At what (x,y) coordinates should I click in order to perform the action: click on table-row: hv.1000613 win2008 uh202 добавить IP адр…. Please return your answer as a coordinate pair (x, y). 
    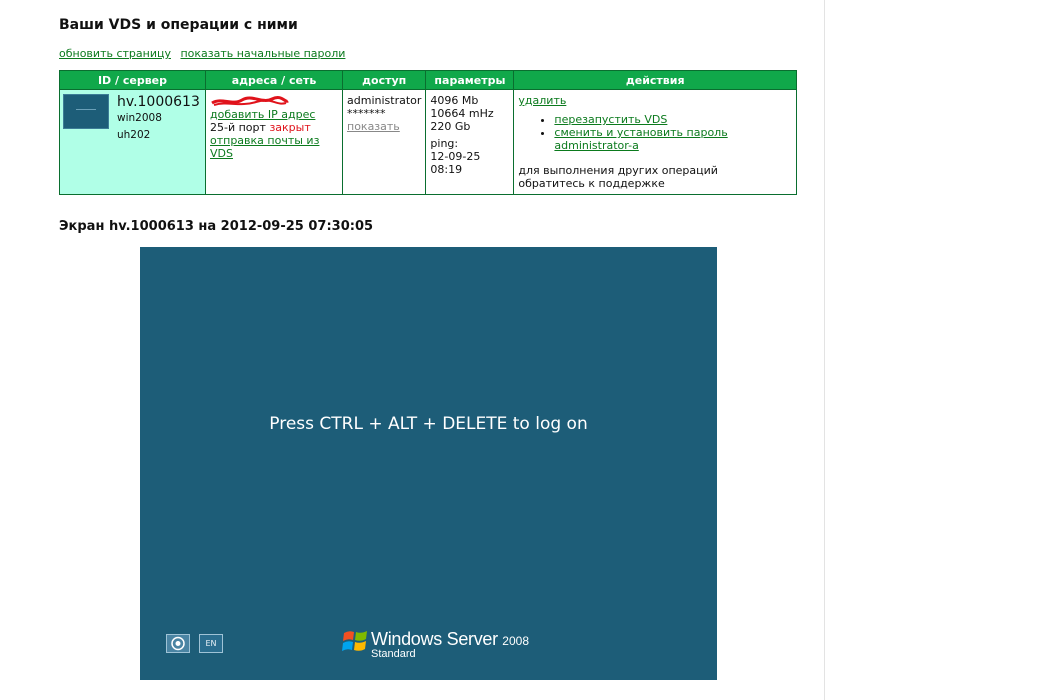
    Looking at the image, I should click on (428, 142).